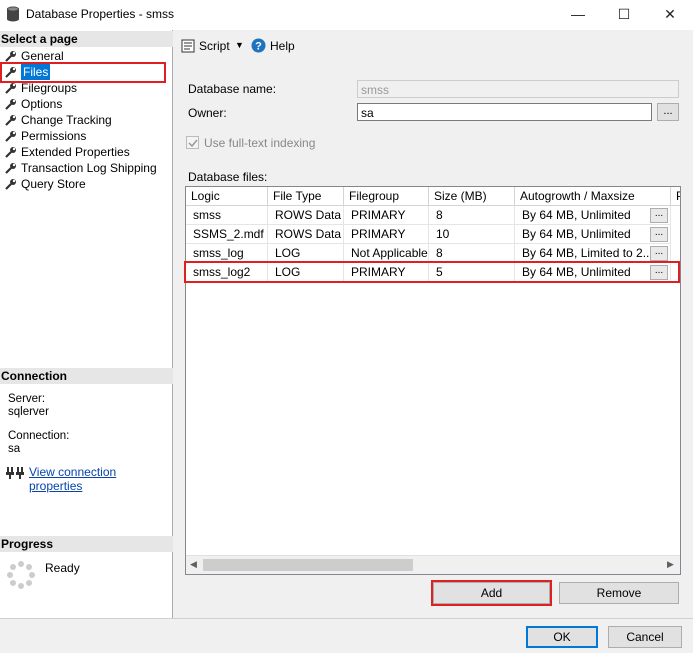 The image size is (693, 653). Describe the element at coordinates (433, 564) in the screenshot. I see `horizontal-scrollbar: ◀ ▶` at that location.